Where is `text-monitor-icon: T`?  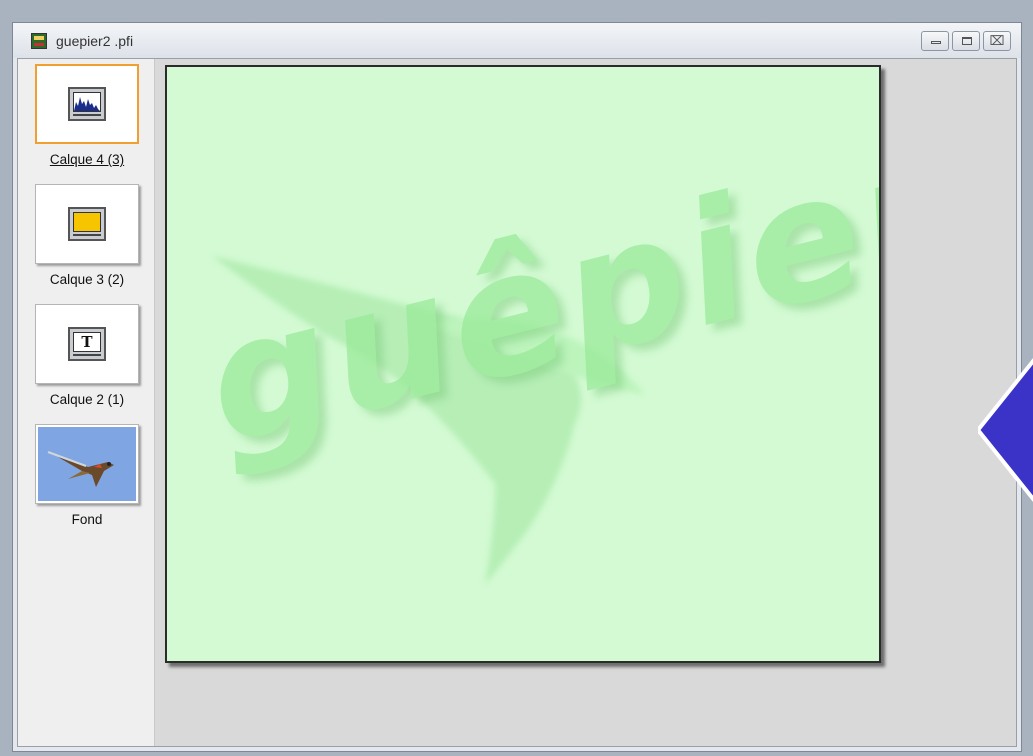 text-monitor-icon: T is located at coordinates (87, 344).